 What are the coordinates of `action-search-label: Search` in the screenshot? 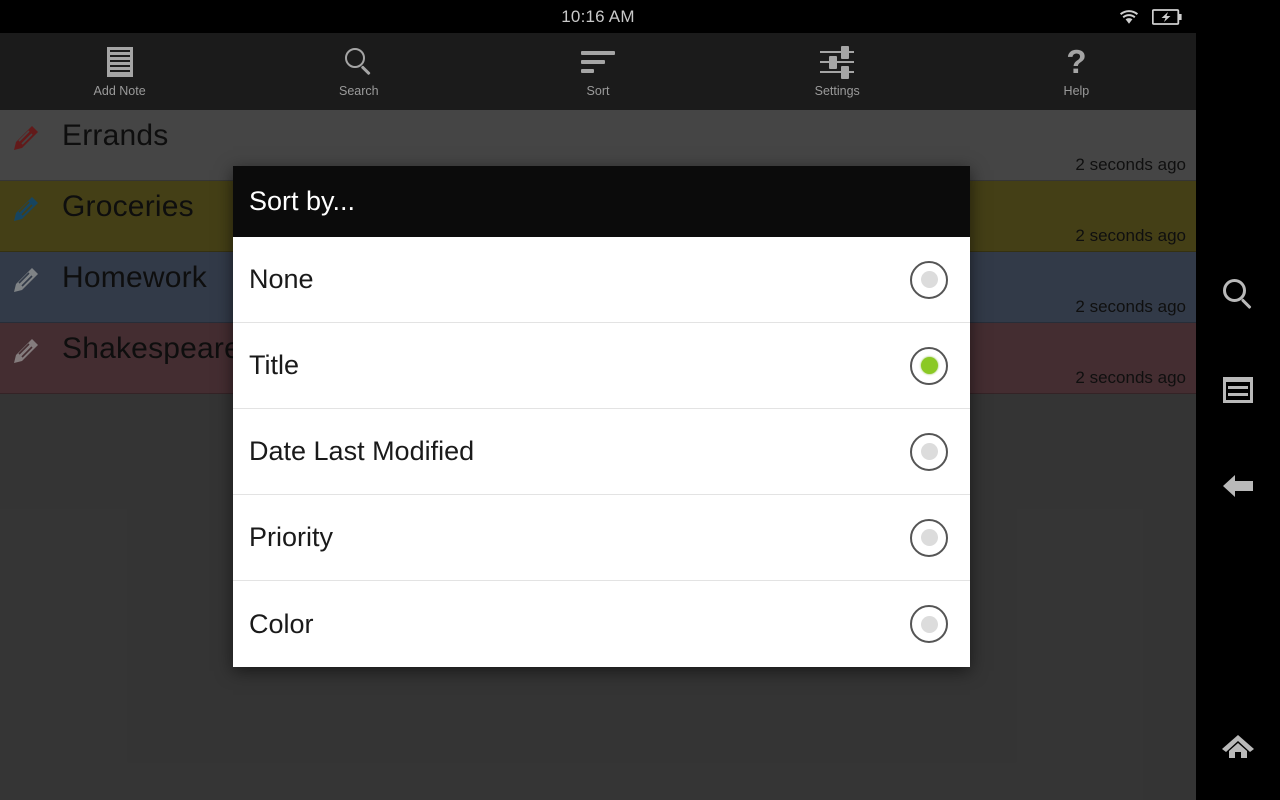 It's located at (359, 90).